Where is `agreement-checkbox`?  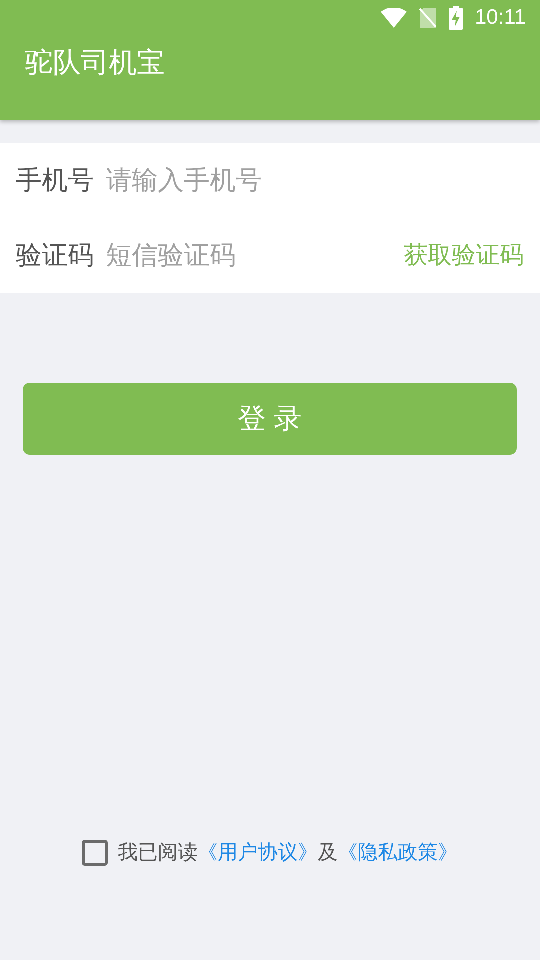
agreement-checkbox is located at coordinates (95, 853).